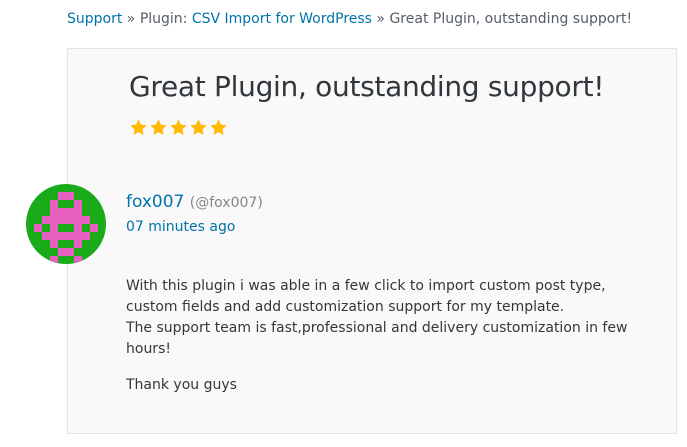  Describe the element at coordinates (181, 385) in the screenshot. I see `review-paragraph: Thank you guys` at that location.